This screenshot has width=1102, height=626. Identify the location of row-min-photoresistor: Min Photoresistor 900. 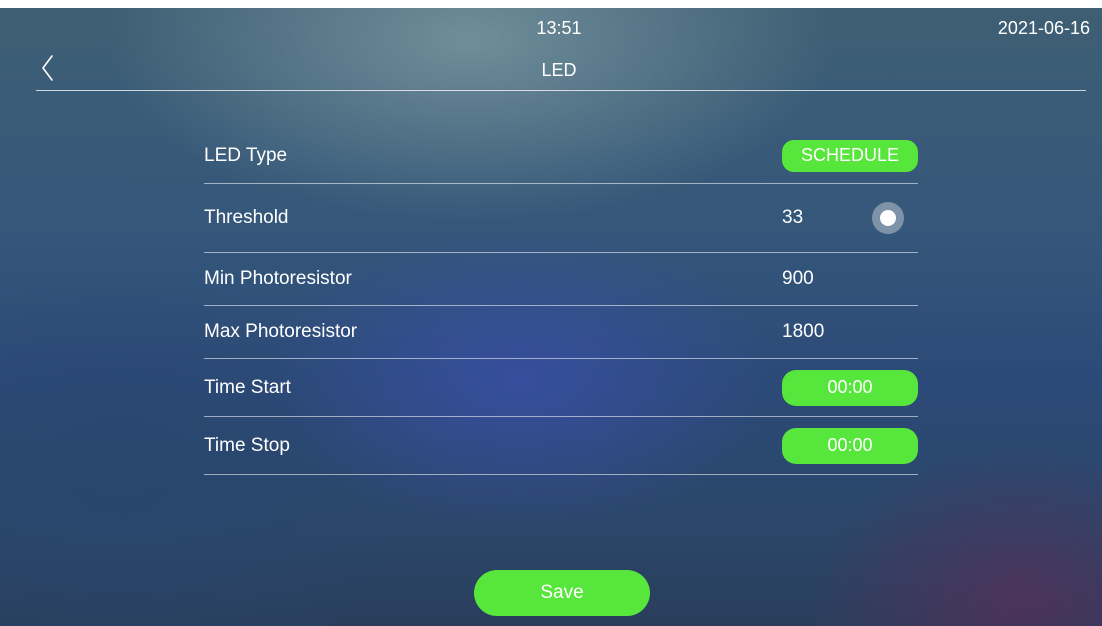
(561, 279).